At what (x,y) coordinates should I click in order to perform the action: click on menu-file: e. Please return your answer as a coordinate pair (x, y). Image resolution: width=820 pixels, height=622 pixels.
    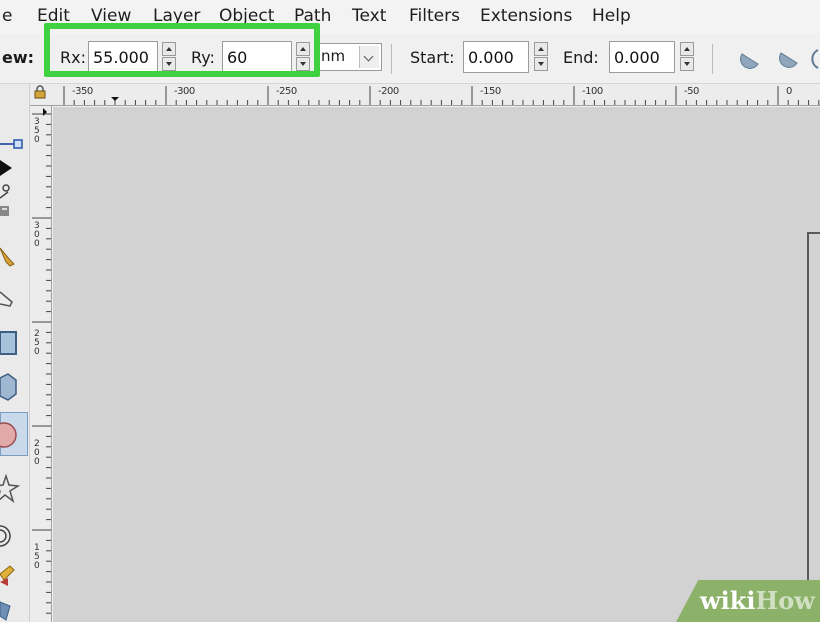
    Looking at the image, I should click on (7, 16).